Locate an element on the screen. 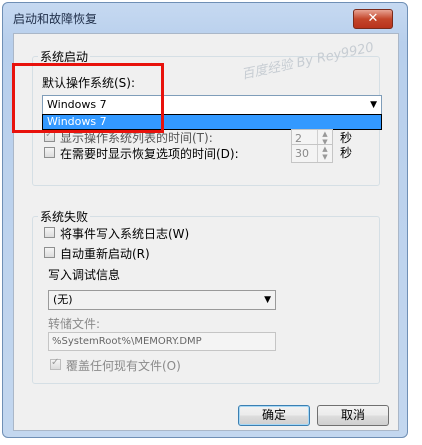 The width and height of the screenshot is (422, 445). dump-file-input: %SystemRoot%\MEMORY.DMP is located at coordinates (162, 341).